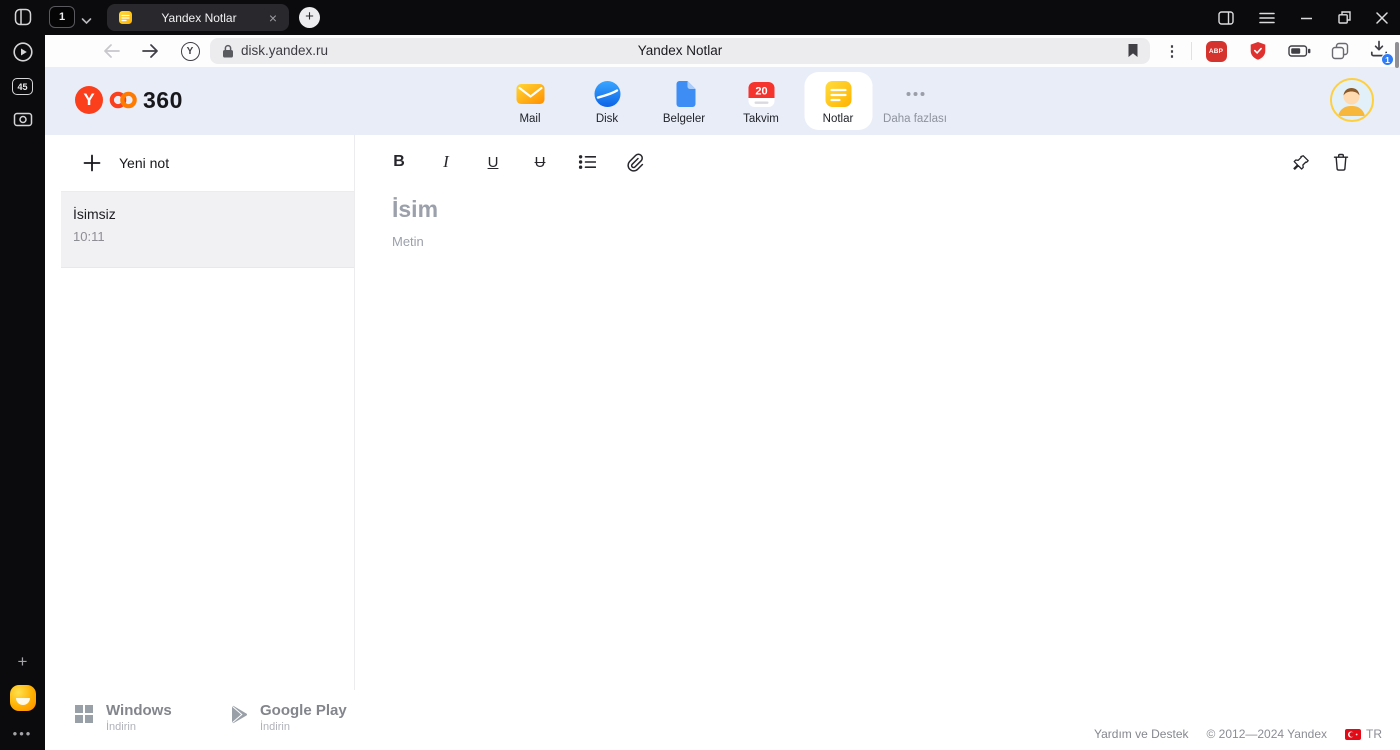 The height and width of the screenshot is (750, 1400). What do you see at coordinates (1267, 18) in the screenshot?
I see `browser-menu-icon` at bounding box center [1267, 18].